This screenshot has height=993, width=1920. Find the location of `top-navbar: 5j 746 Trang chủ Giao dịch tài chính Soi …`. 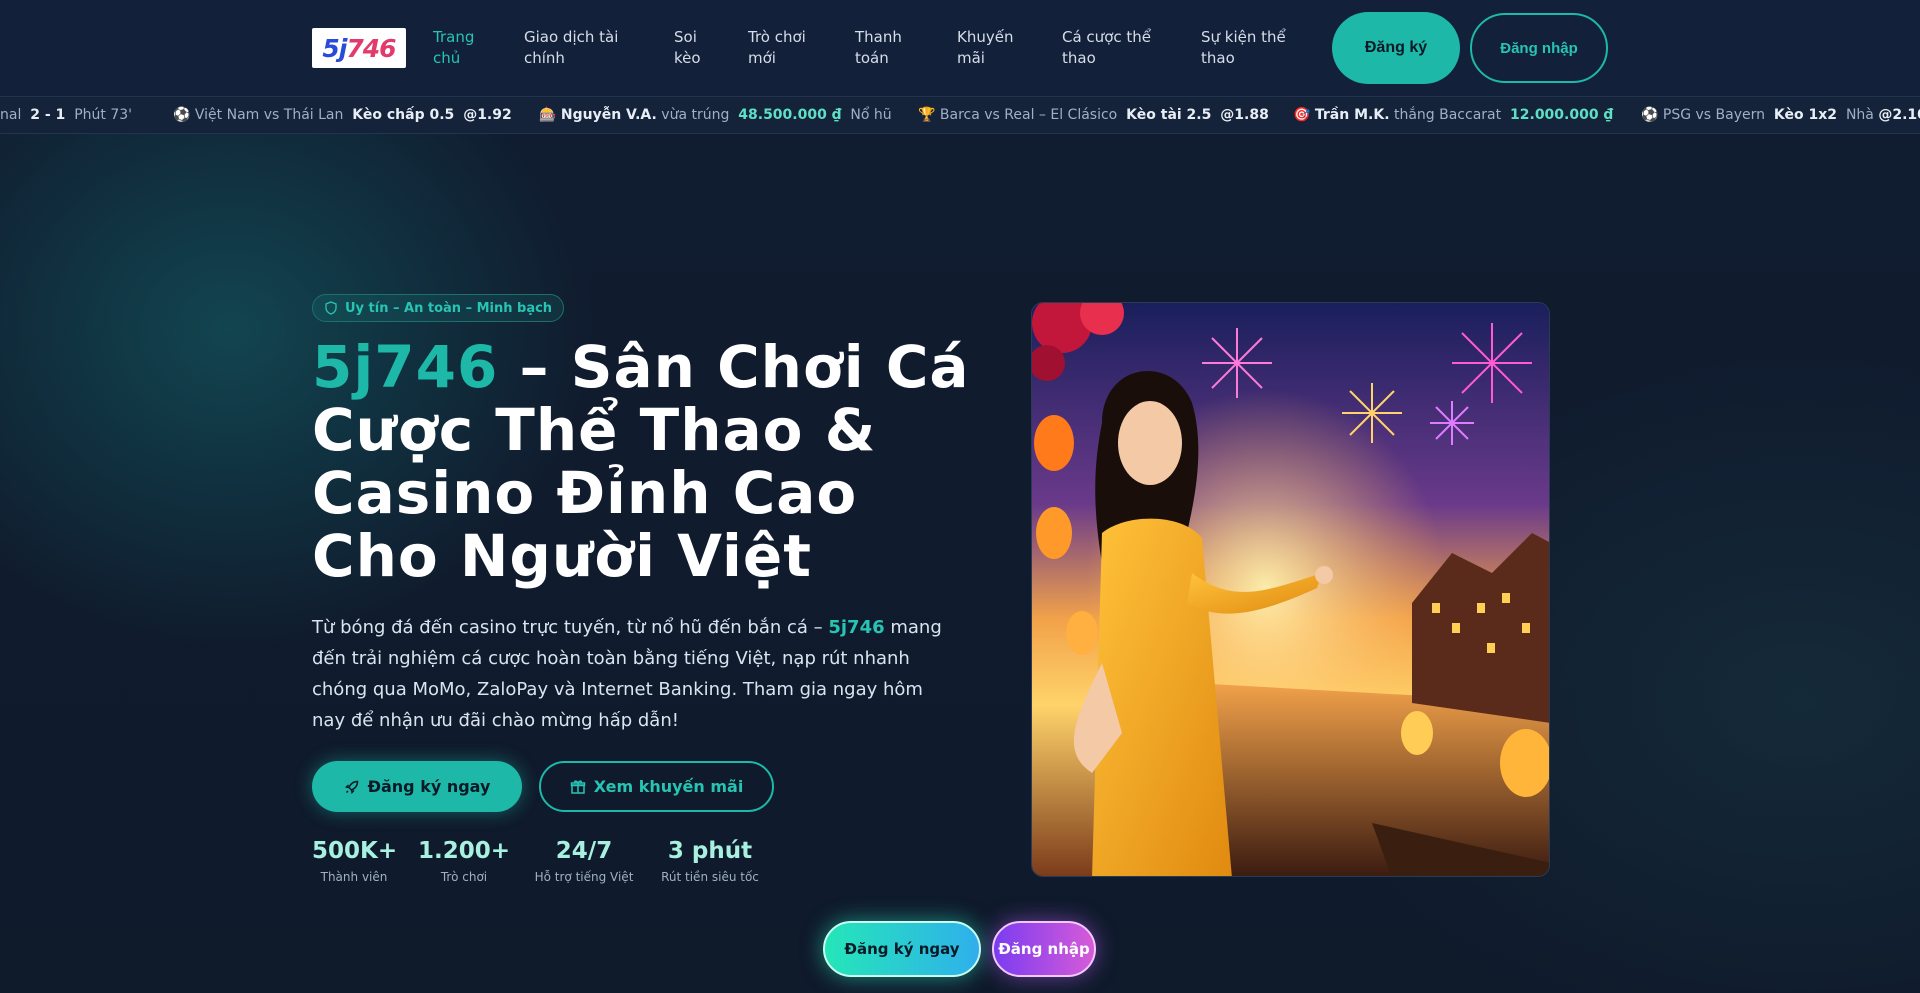

top-navbar: 5j 746 Trang chủ Giao dịch tài chính Soi … is located at coordinates (960, 48).